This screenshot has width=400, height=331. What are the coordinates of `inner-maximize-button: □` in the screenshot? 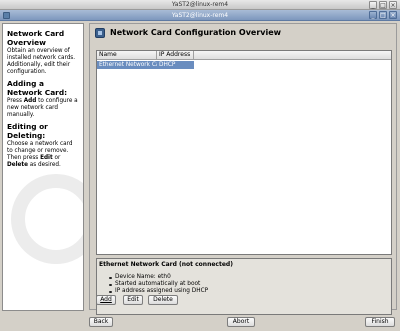 It's located at (383, 15).